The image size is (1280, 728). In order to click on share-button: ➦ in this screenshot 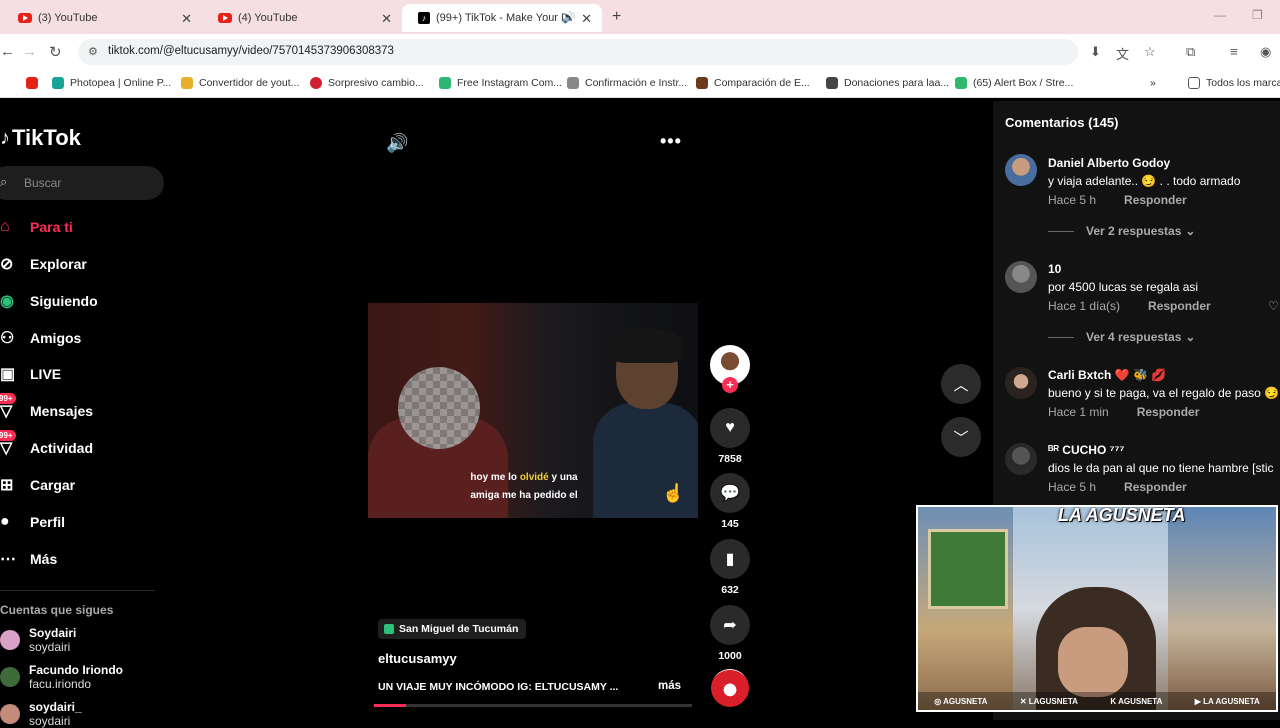, I will do `click(730, 625)`.